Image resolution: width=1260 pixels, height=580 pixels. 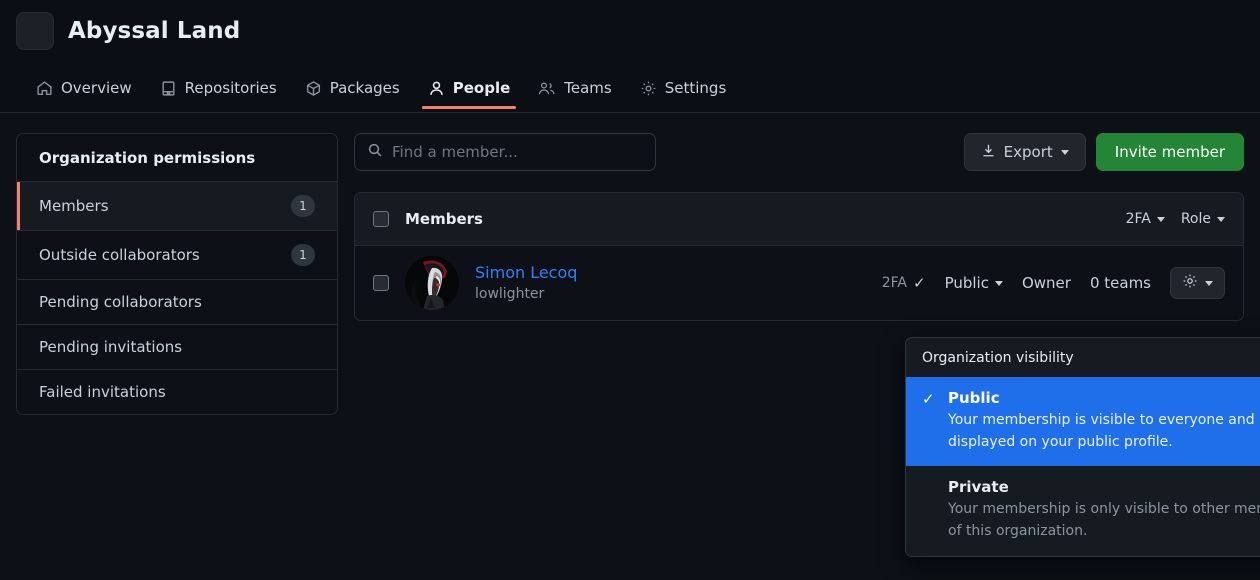 I want to click on nav-tab-repositories: Repositories, so click(x=218, y=94).